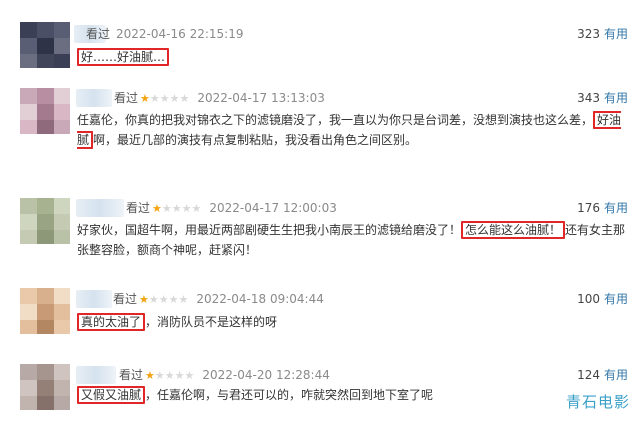 This screenshot has height=424, width=640. What do you see at coordinates (289, 395) in the screenshot?
I see `review-text-post: ，任嘉伦啊，与君还可以的，咋就突然回到地下室了呢` at bounding box center [289, 395].